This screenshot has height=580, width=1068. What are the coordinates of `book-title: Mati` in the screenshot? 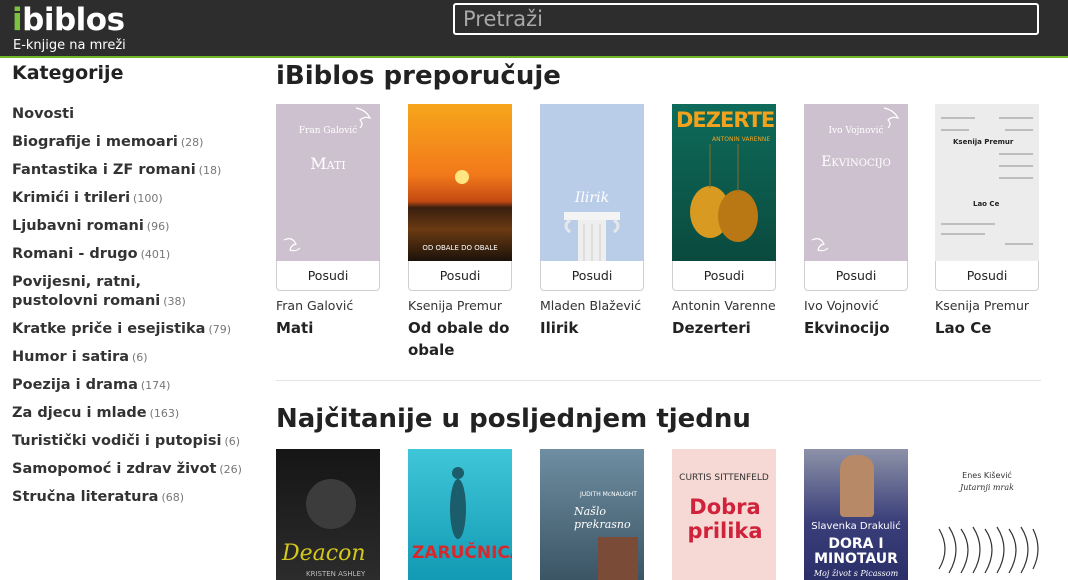 It's located at (328, 328).